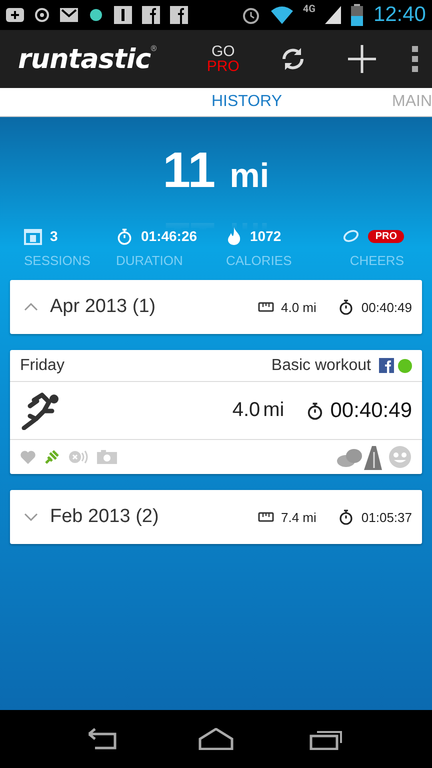 The image size is (432, 768). Describe the element at coordinates (216, 307) in the screenshot. I see `month-card: Apr 2013 (1) 4.0 mi 00:40:49` at that location.